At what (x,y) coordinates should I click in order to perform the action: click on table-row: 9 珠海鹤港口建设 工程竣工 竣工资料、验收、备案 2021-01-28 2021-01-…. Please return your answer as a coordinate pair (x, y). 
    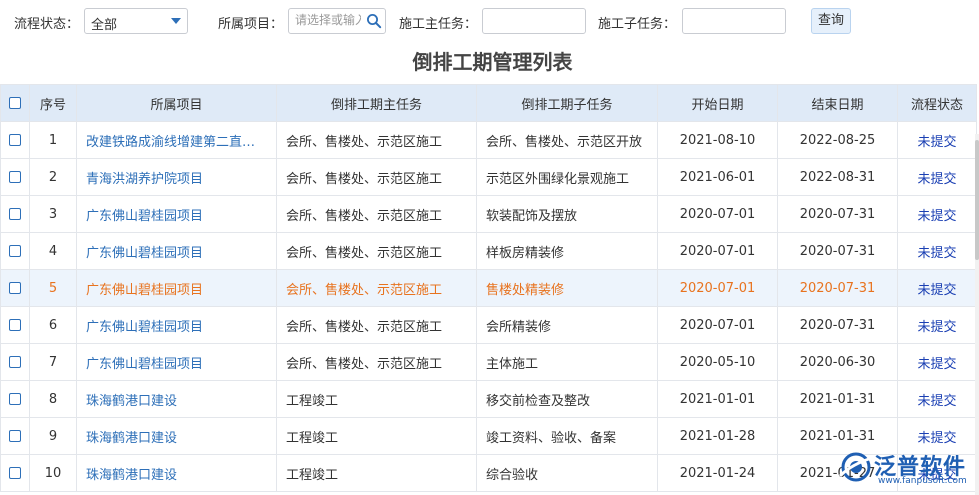
    Looking at the image, I should click on (488, 436).